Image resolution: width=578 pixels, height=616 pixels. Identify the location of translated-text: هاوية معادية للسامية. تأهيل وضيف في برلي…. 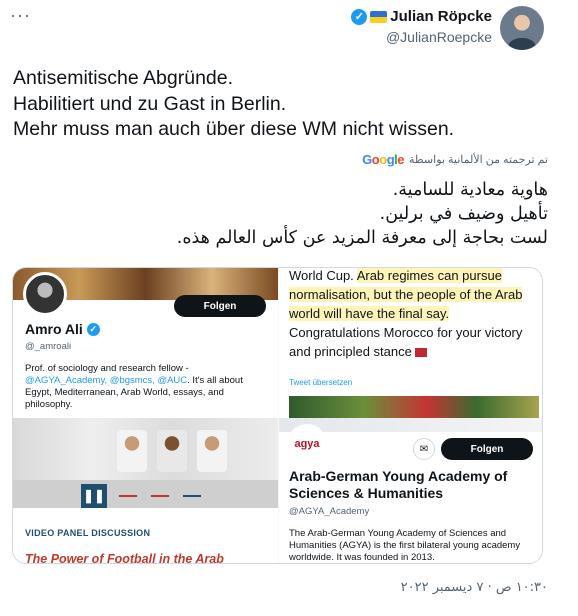
(288, 214).